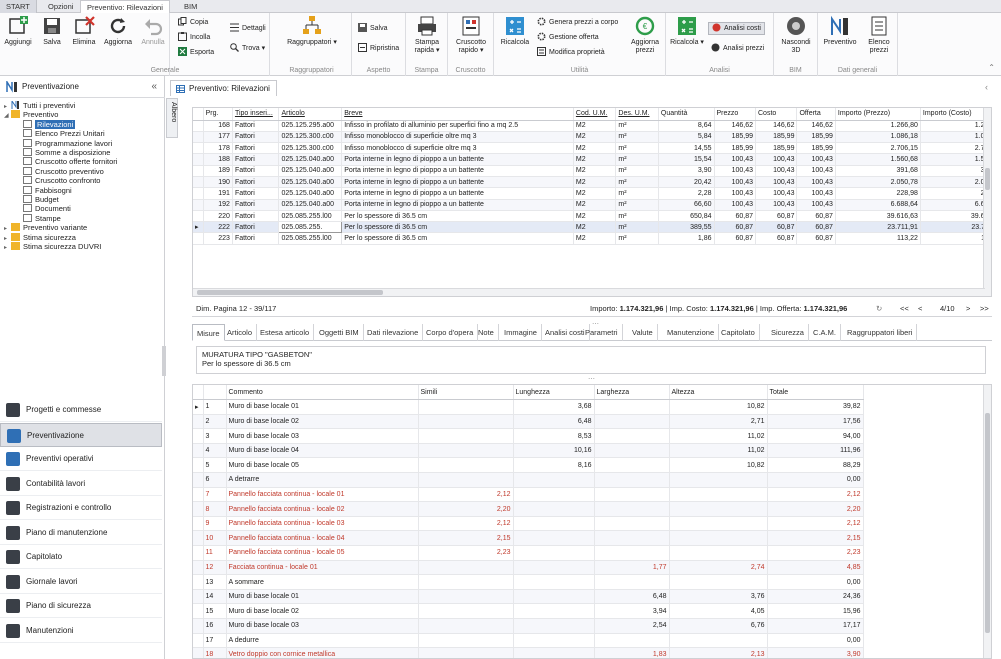  I want to click on table-cell: 4,05, so click(718, 611).